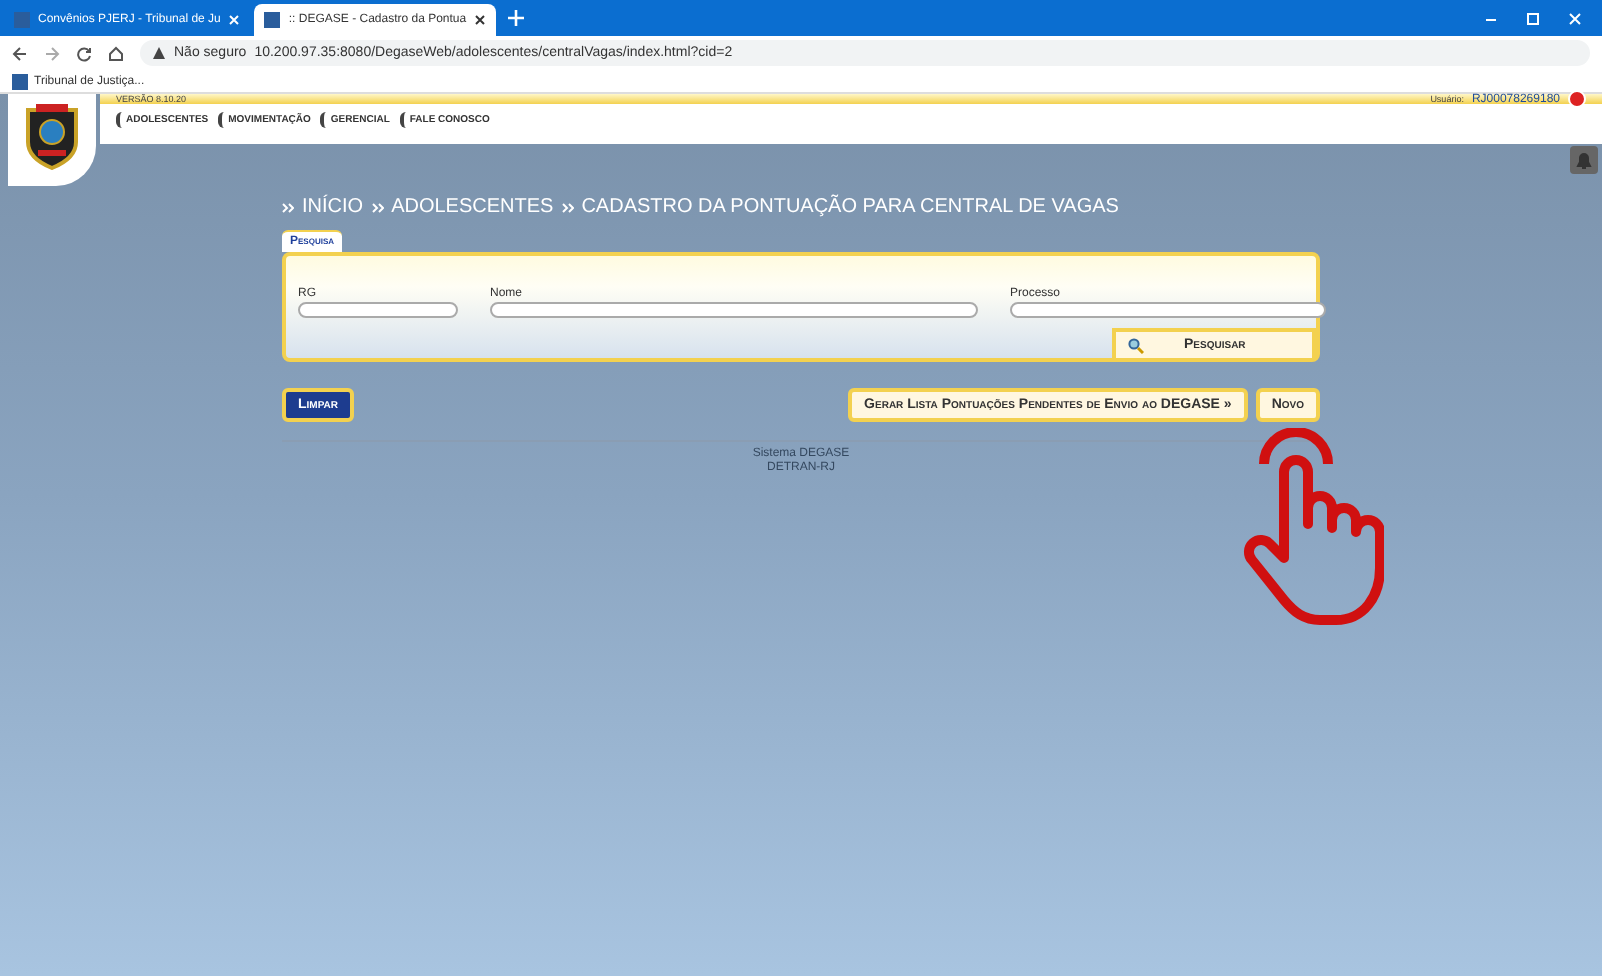 Image resolution: width=1602 pixels, height=976 pixels. I want to click on power-icon, so click(1577, 99).